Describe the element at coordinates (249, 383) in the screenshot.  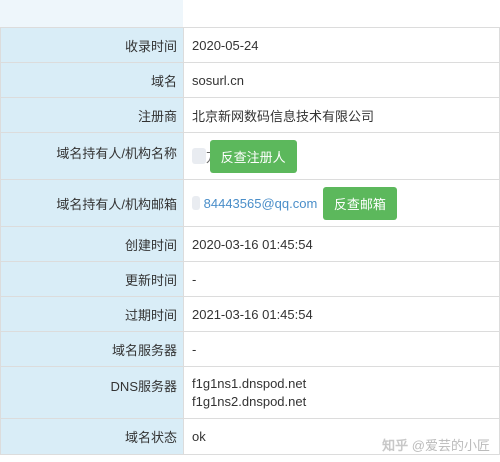
I see `dns-server-1: f1g1ns1.dnspod.net` at that location.